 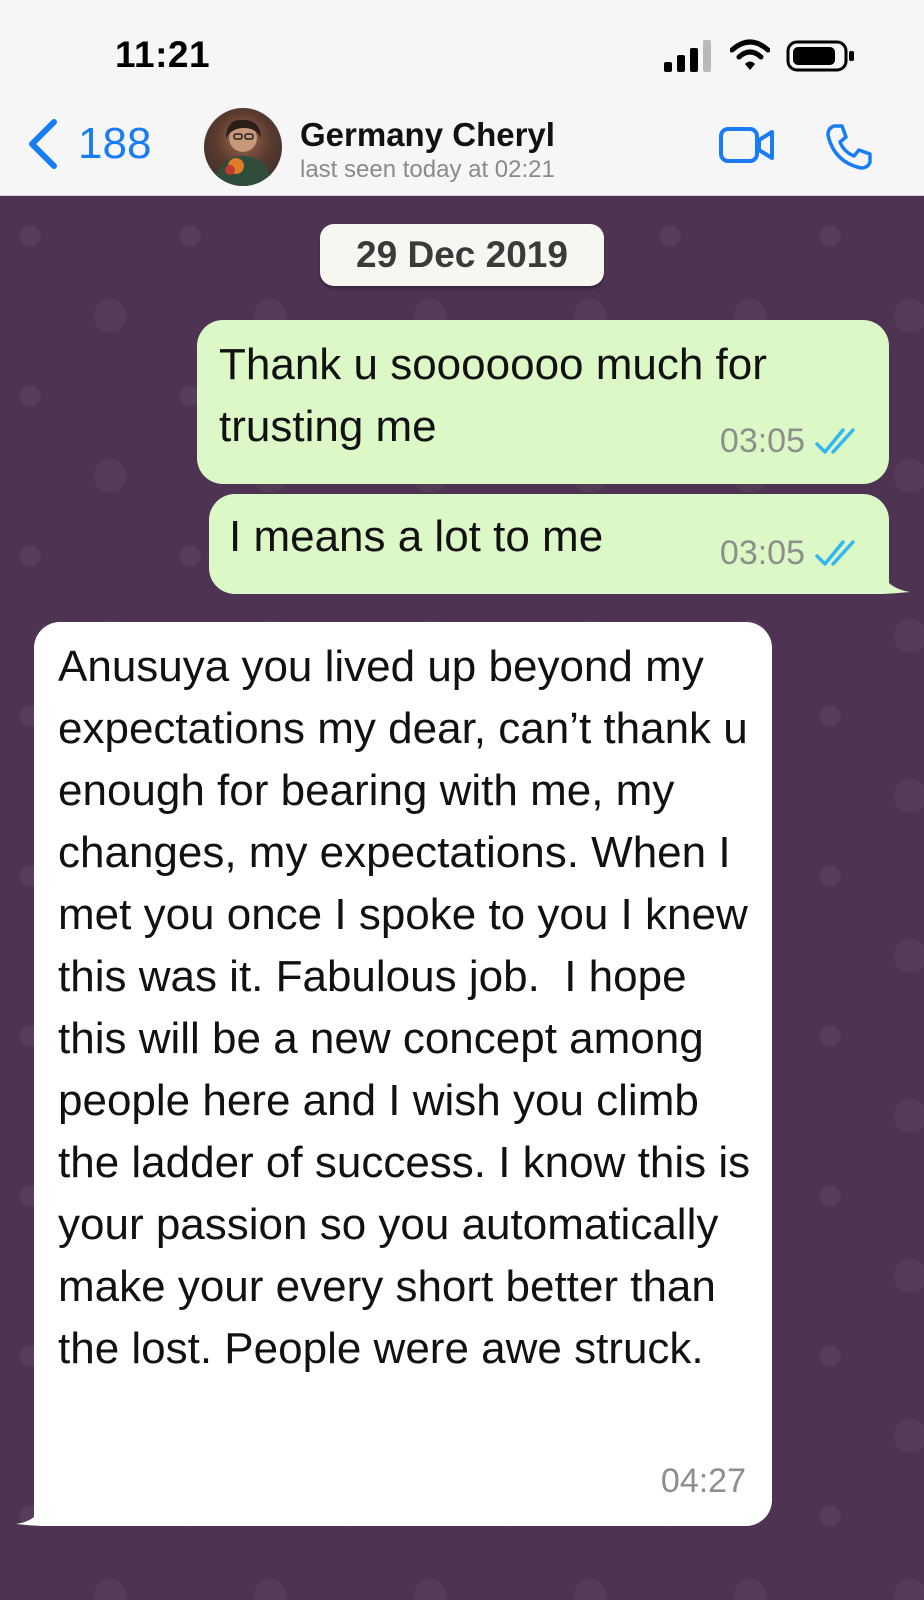 I want to click on last-seen-status: last seen today at 02:21, so click(x=427, y=169).